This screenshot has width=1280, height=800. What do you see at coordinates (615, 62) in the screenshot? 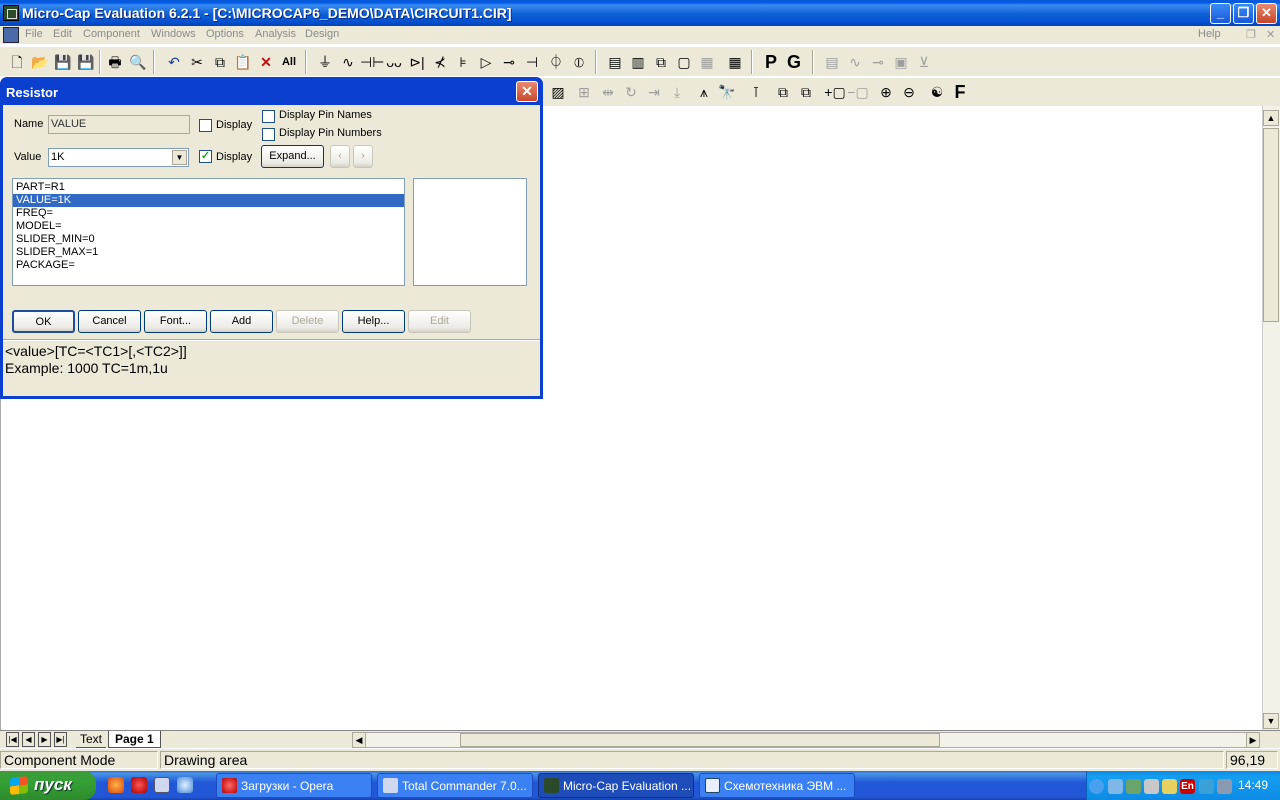
I see `tile-horizontal-icon: ▤` at bounding box center [615, 62].